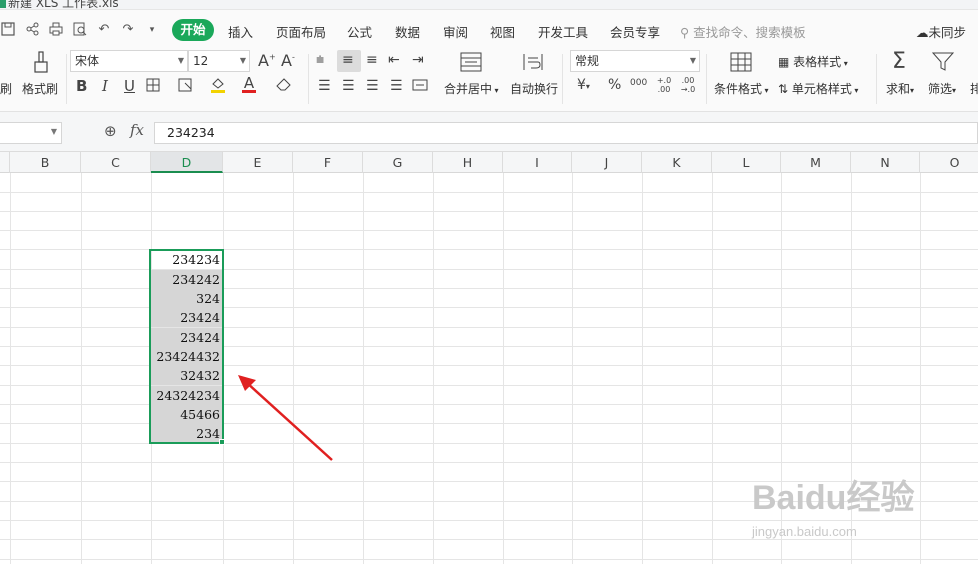 Image resolution: width=978 pixels, height=564 pixels. What do you see at coordinates (110, 131) in the screenshot?
I see `zoom-formula-icon: ⊕` at bounding box center [110, 131].